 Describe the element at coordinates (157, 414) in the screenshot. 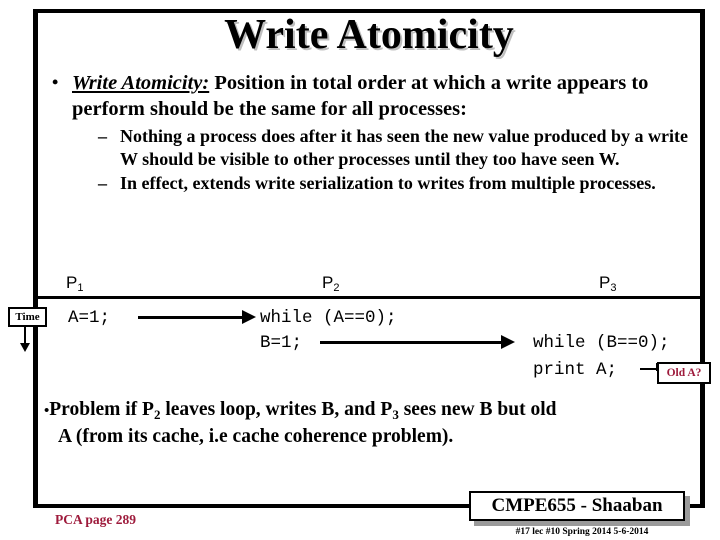

I see `problem-sub-2: 2` at that location.